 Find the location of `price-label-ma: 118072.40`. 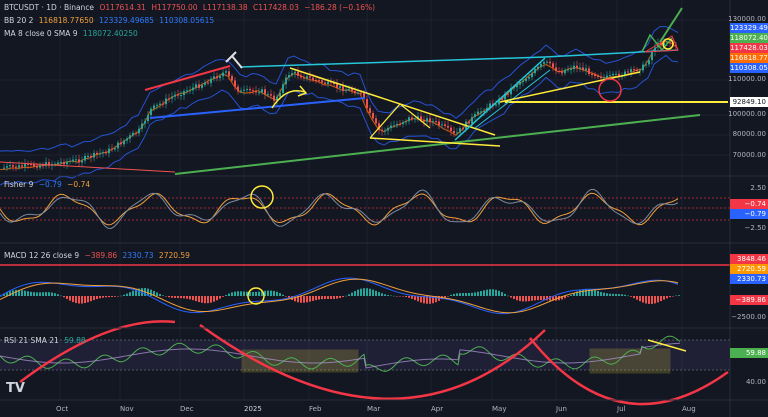

price-label-ma: 118072.40 is located at coordinates (749, 38).